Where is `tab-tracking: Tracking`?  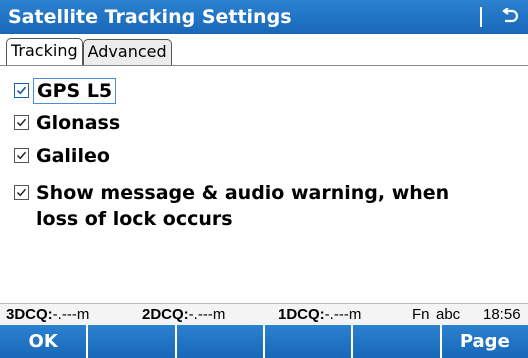
tab-tracking: Tracking is located at coordinates (44, 51).